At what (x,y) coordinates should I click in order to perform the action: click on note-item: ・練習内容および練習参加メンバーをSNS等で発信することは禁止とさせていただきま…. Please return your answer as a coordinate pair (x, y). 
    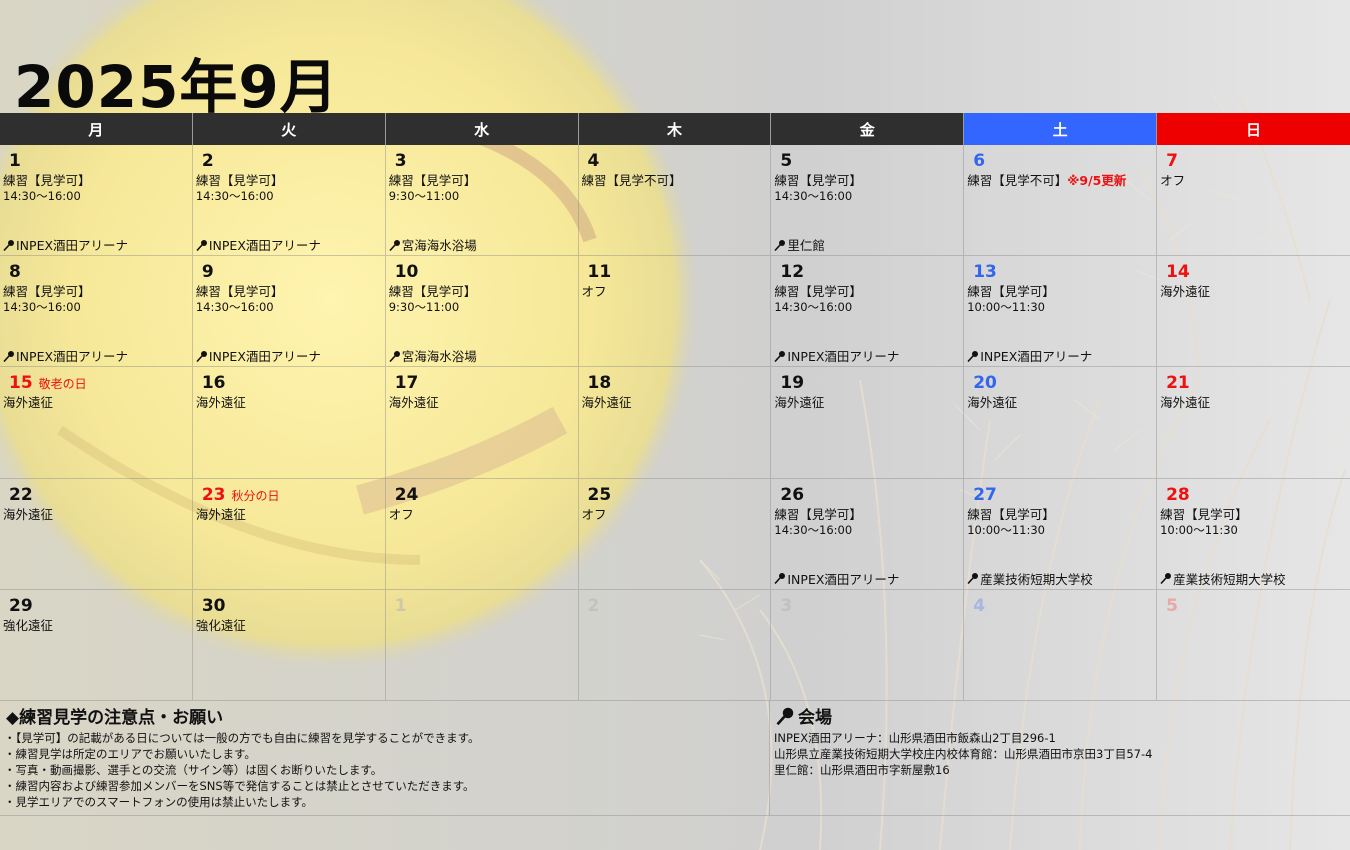
    Looking at the image, I should click on (239, 786).